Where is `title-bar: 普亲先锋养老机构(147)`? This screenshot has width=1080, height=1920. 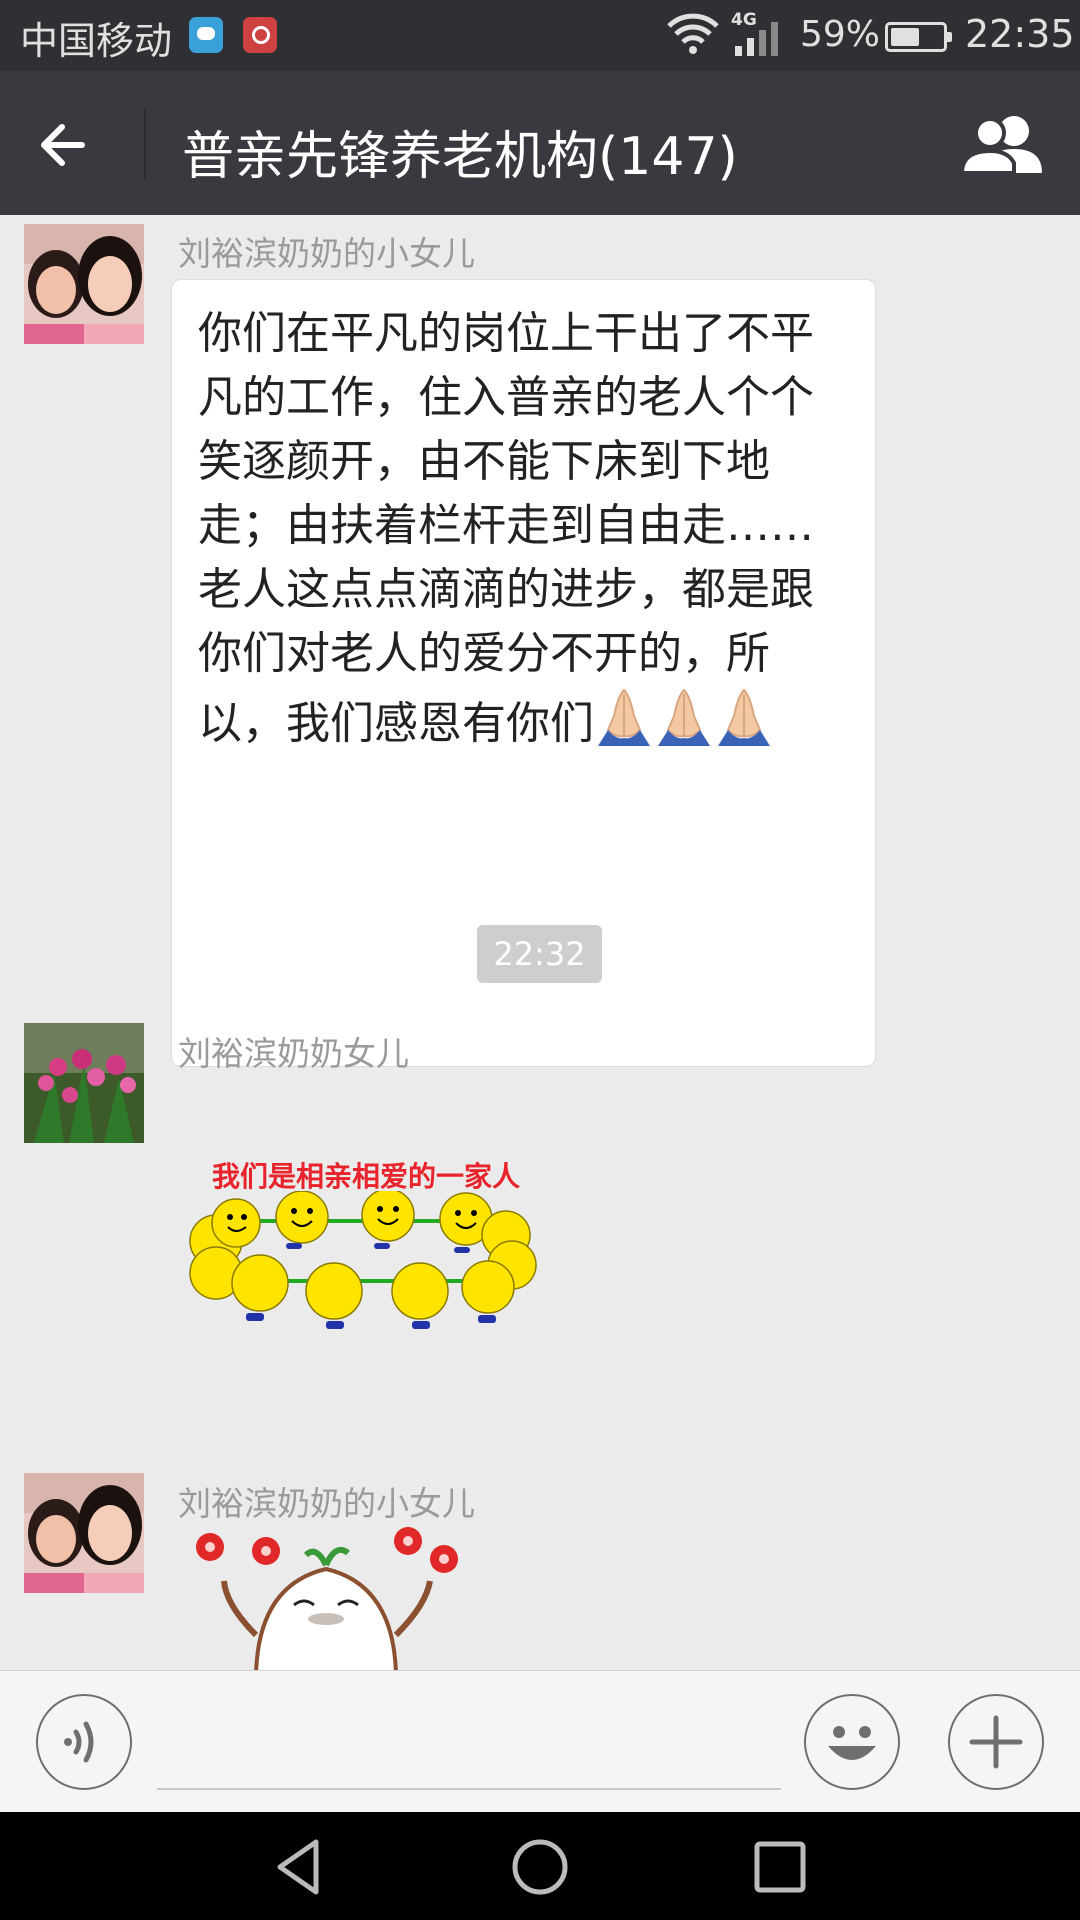 title-bar: 普亲先锋养老机构(147) is located at coordinates (540, 143).